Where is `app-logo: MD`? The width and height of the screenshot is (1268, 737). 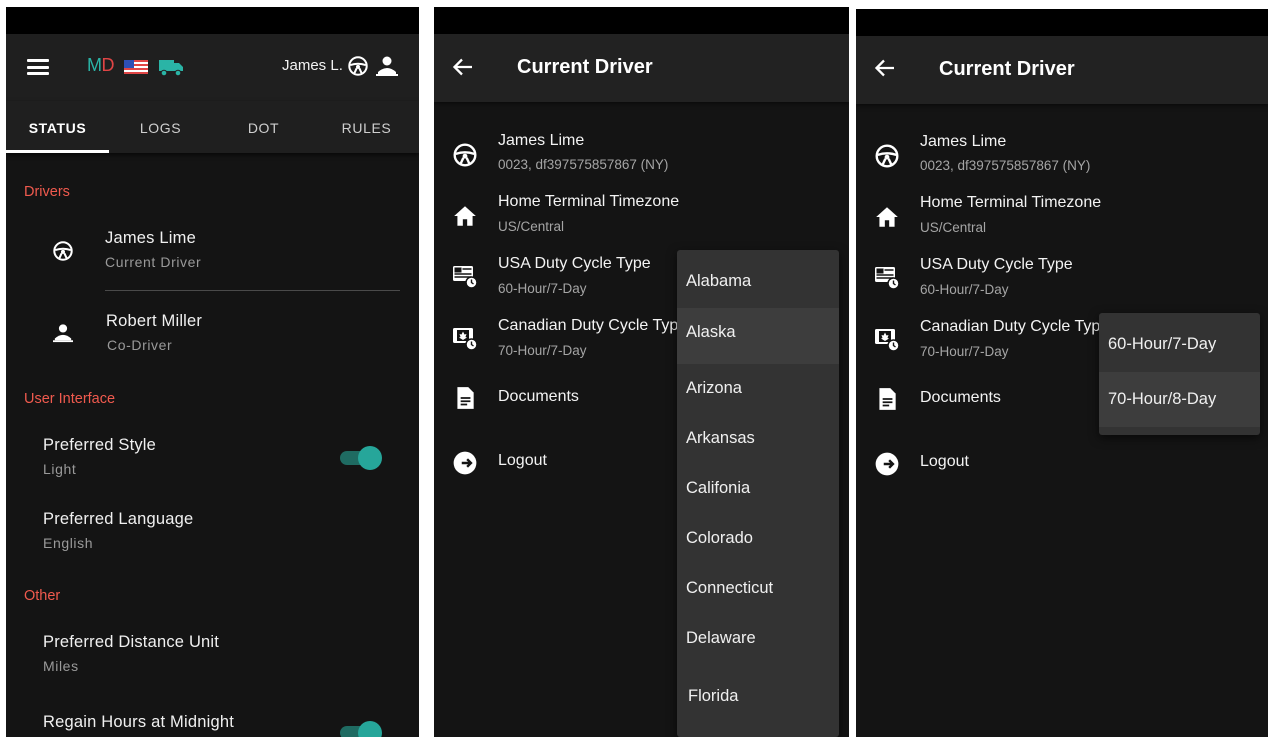
app-logo: MD is located at coordinates (100, 65).